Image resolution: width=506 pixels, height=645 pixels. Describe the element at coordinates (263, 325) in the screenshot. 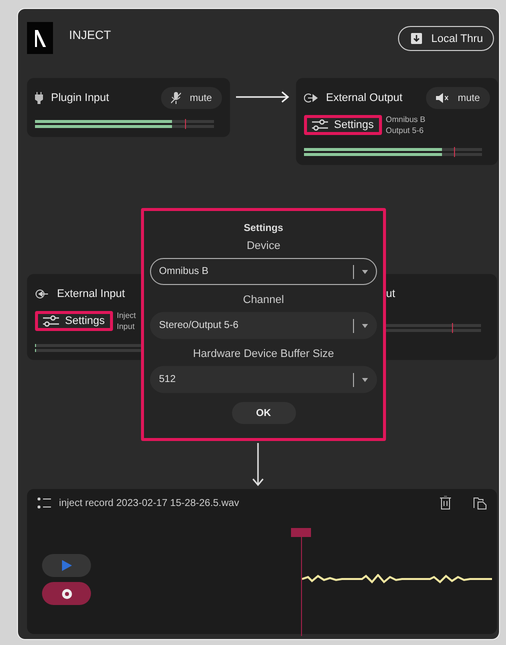

I see `dropdown: Stereo/Output 5-6` at that location.